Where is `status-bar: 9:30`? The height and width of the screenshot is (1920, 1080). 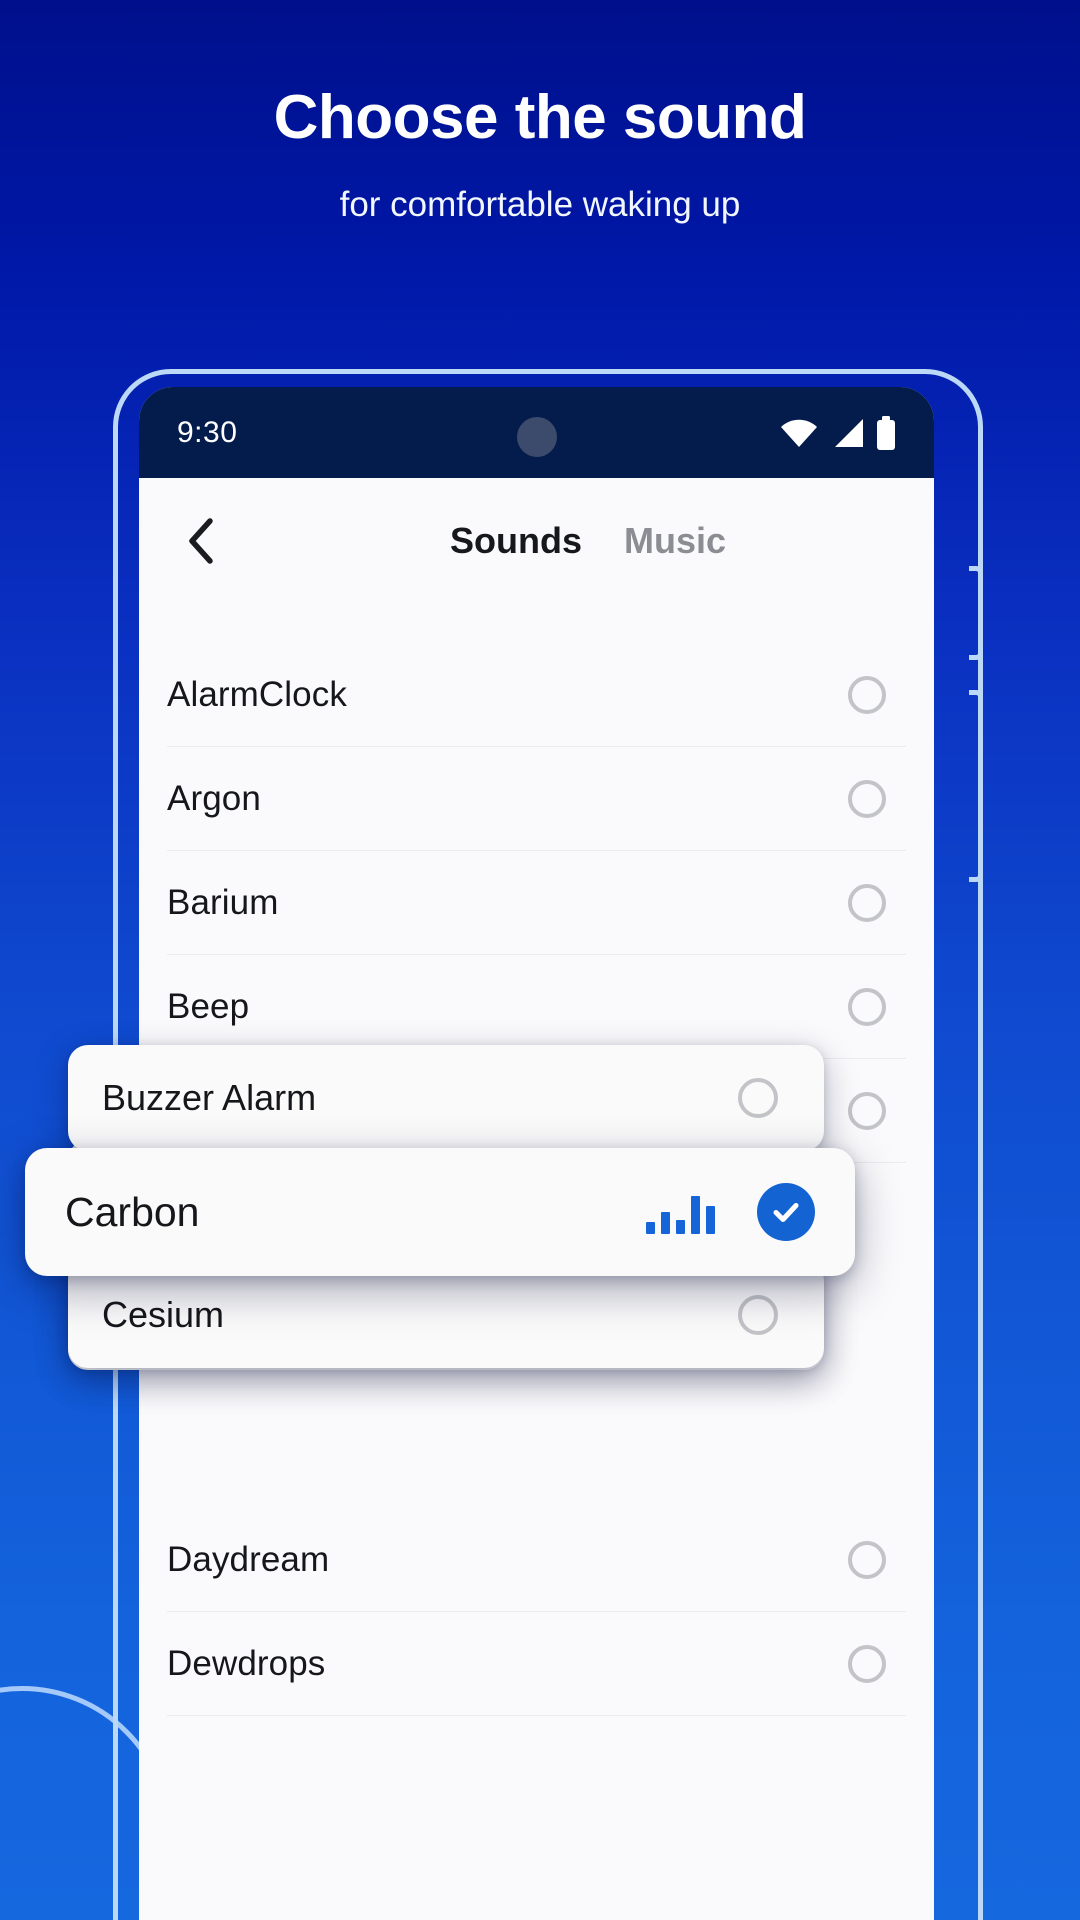 status-bar: 9:30 is located at coordinates (536, 432).